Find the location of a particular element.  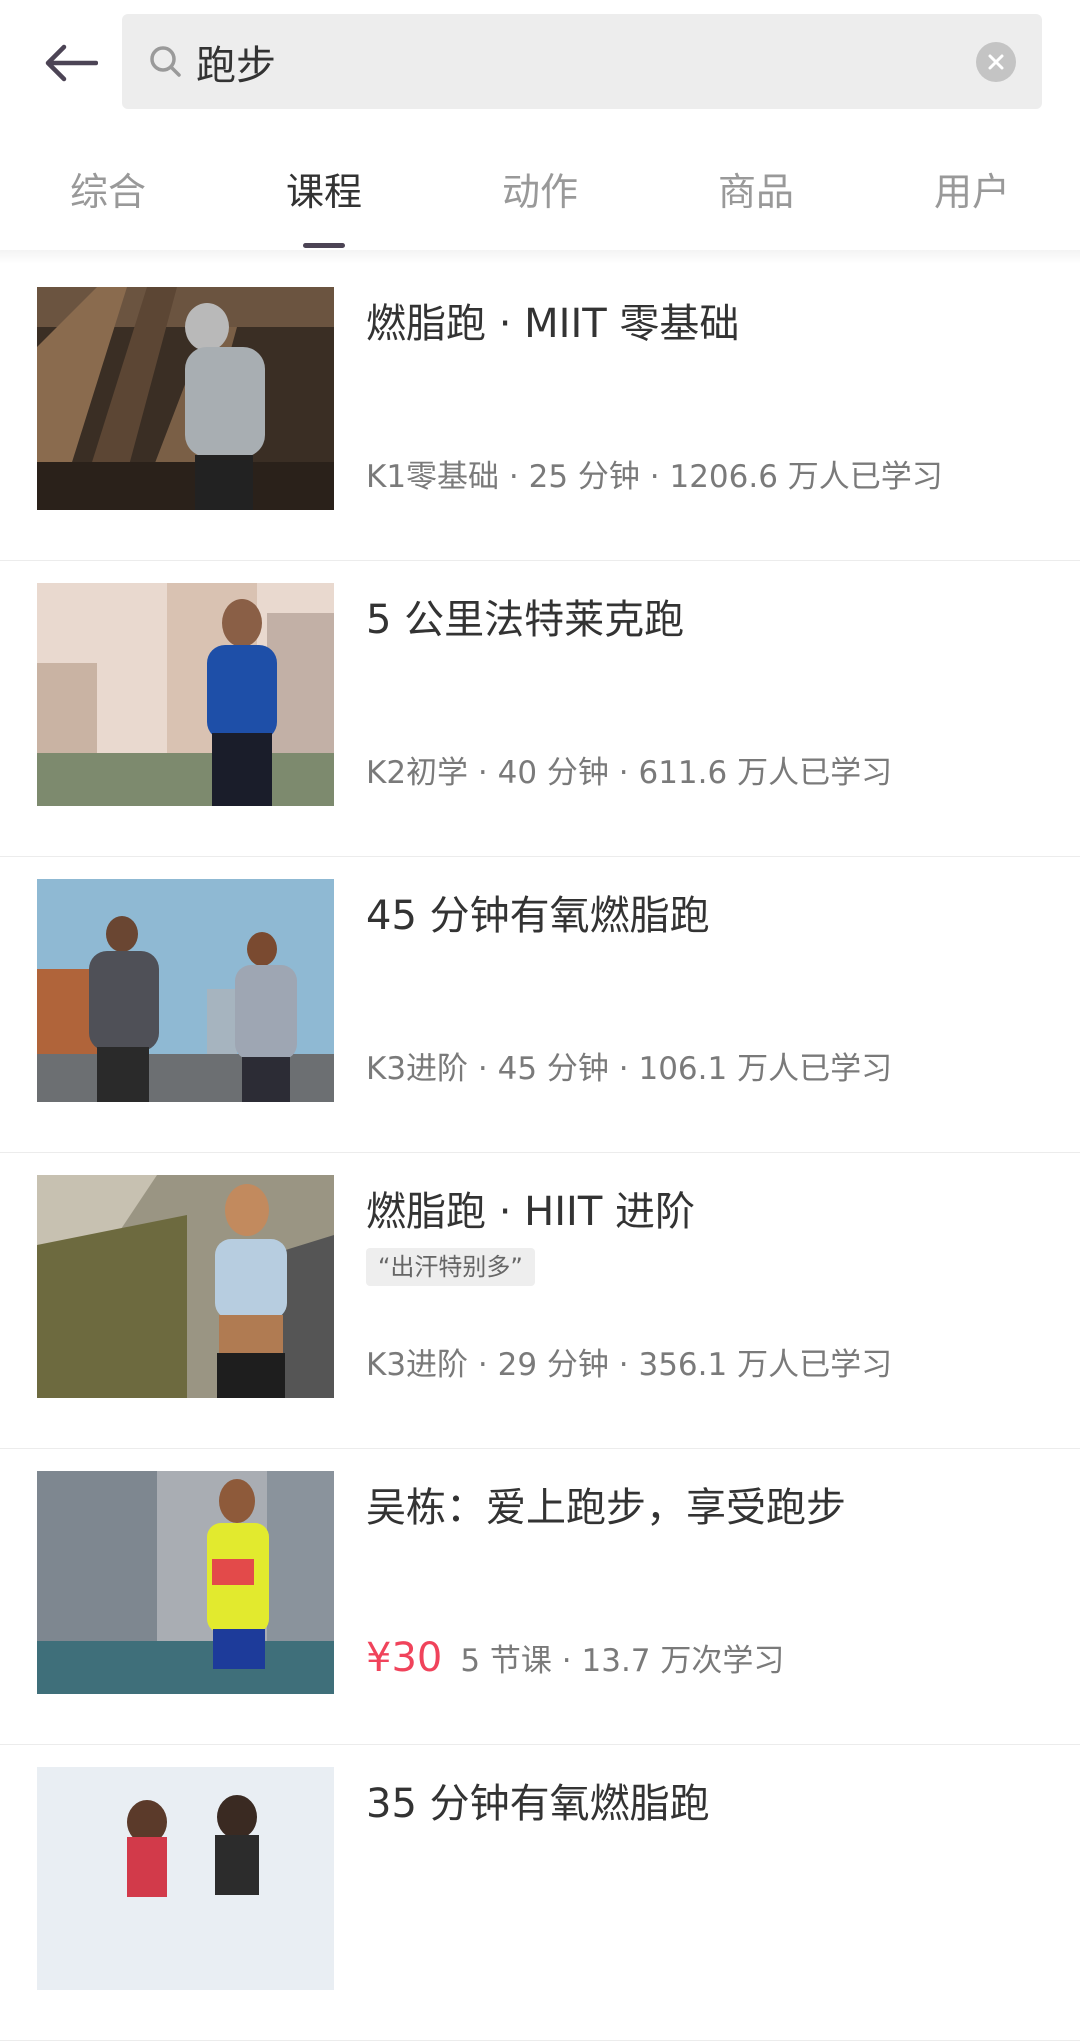

clear-search-button is located at coordinates (996, 62).